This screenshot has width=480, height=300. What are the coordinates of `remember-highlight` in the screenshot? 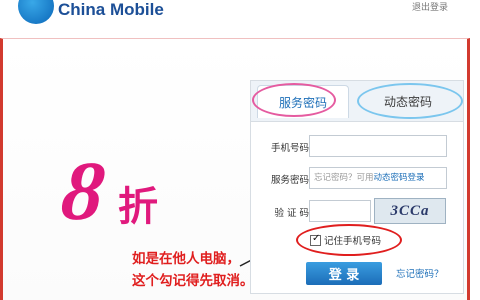 It's located at (349, 240).